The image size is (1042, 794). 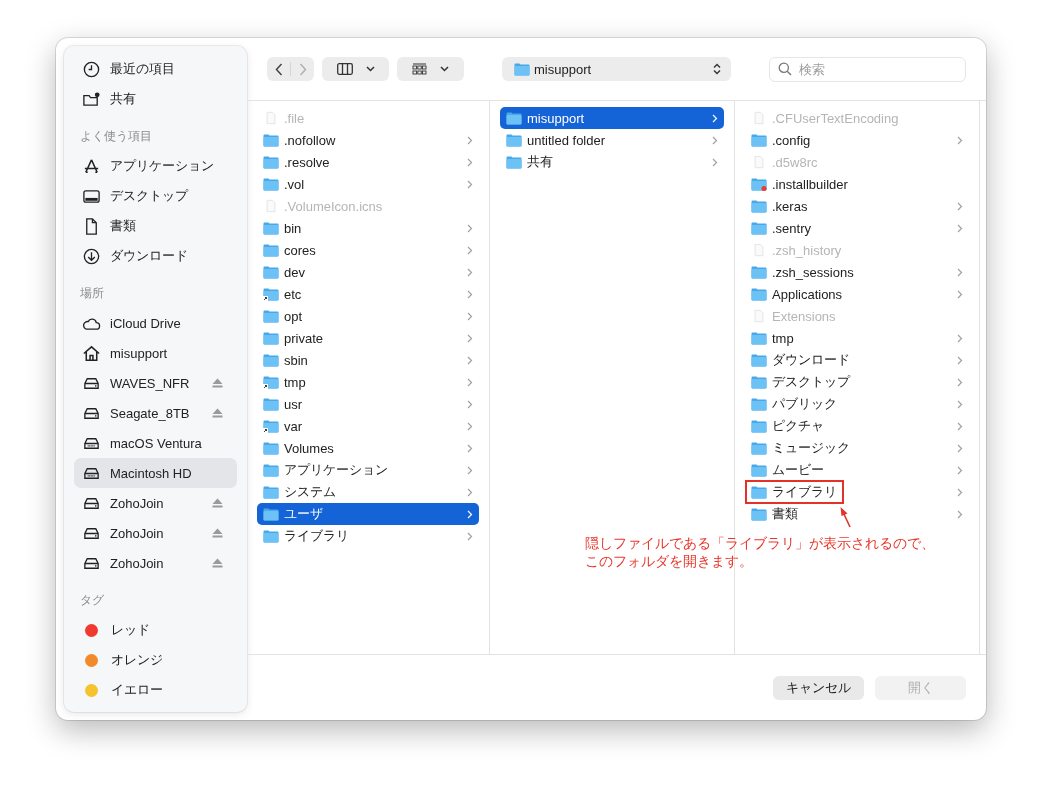 What do you see at coordinates (818, 687) in the screenshot?
I see `dialog-button: キャンセル` at bounding box center [818, 687].